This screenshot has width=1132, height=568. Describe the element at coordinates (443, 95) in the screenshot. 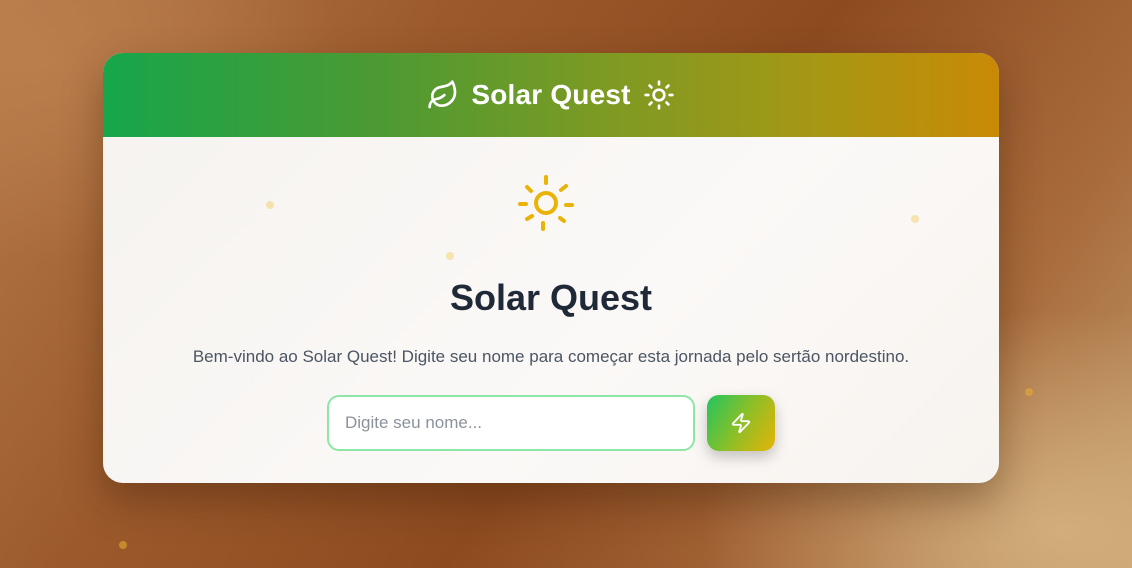

I see `leaf-icon` at that location.